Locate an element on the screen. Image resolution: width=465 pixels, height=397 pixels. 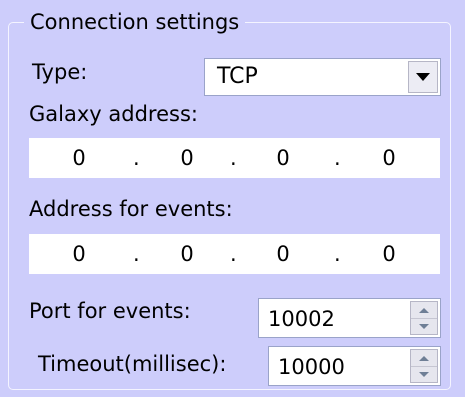
galaxy-address-label: Galaxy address: is located at coordinates (113, 114).